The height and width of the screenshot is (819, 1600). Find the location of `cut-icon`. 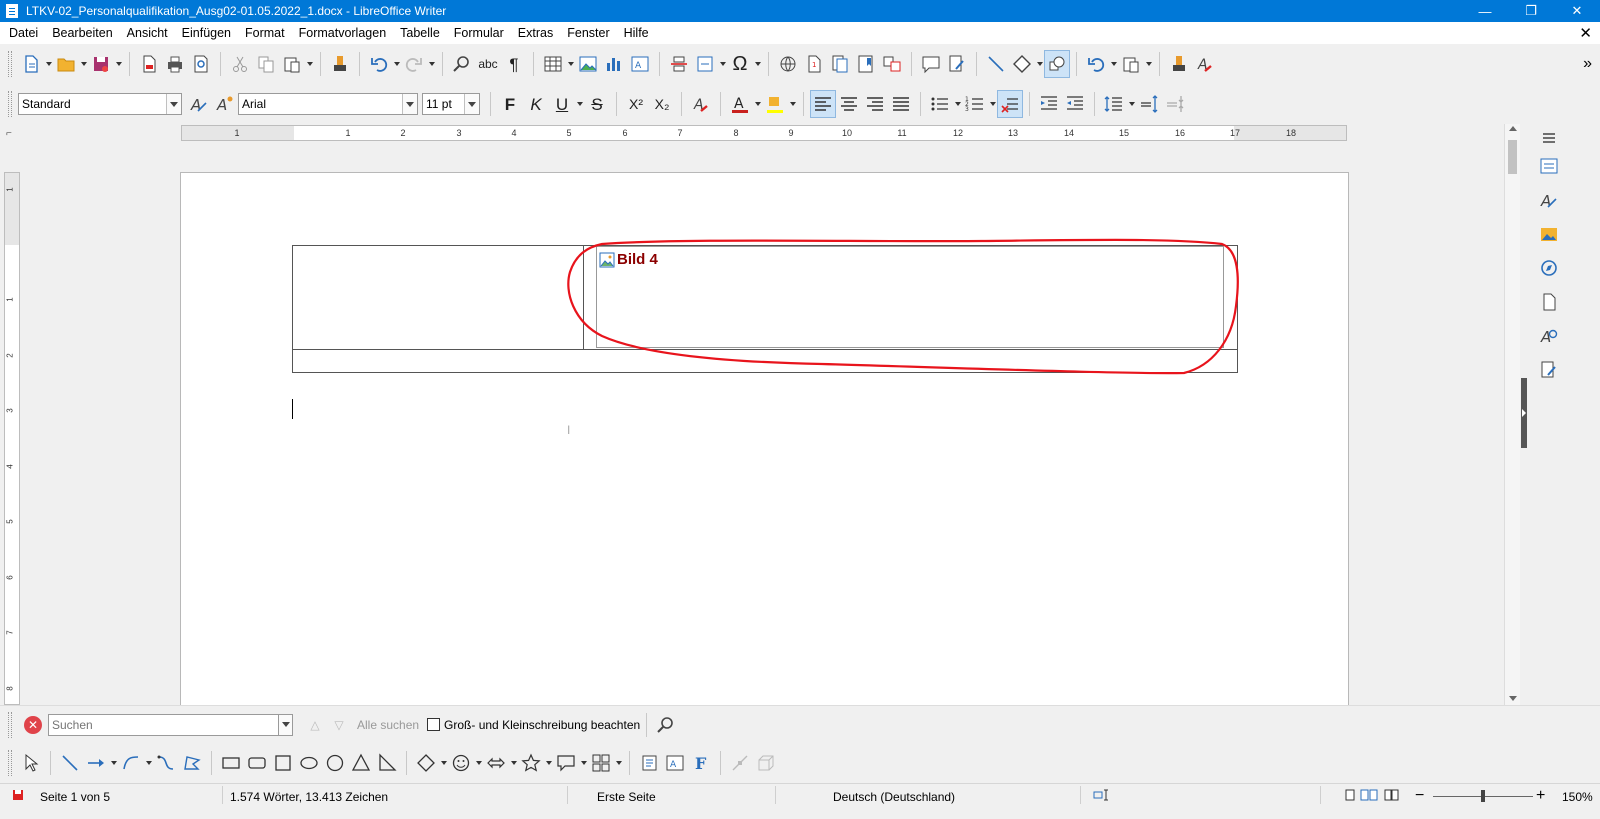

cut-icon is located at coordinates (240, 64).